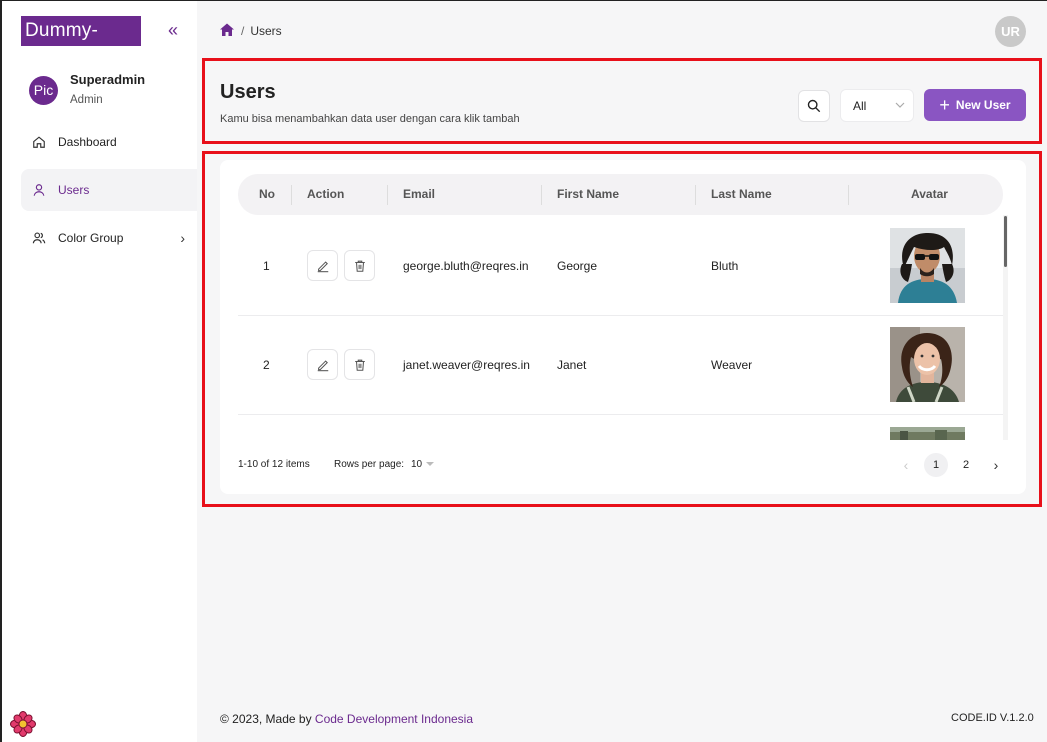 The width and height of the screenshot is (1047, 742). What do you see at coordinates (1010, 31) in the screenshot?
I see `user-menu-avatar: UR` at bounding box center [1010, 31].